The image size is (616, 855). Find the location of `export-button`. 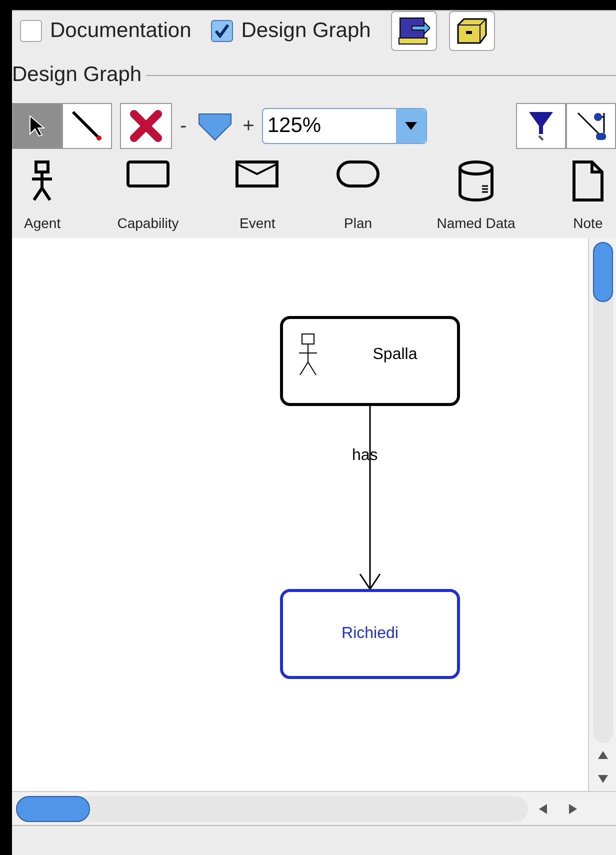

export-button is located at coordinates (413, 30).